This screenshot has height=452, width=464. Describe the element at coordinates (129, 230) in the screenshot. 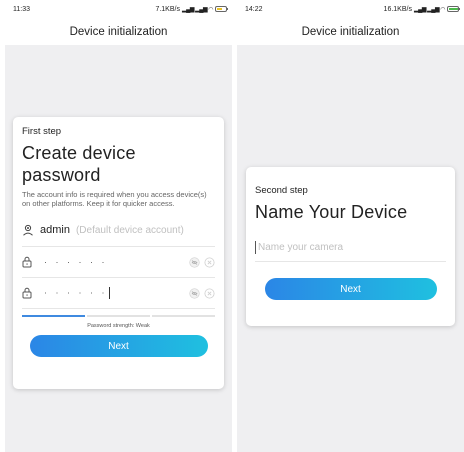

I see `username-hint: (Default device account)` at that location.